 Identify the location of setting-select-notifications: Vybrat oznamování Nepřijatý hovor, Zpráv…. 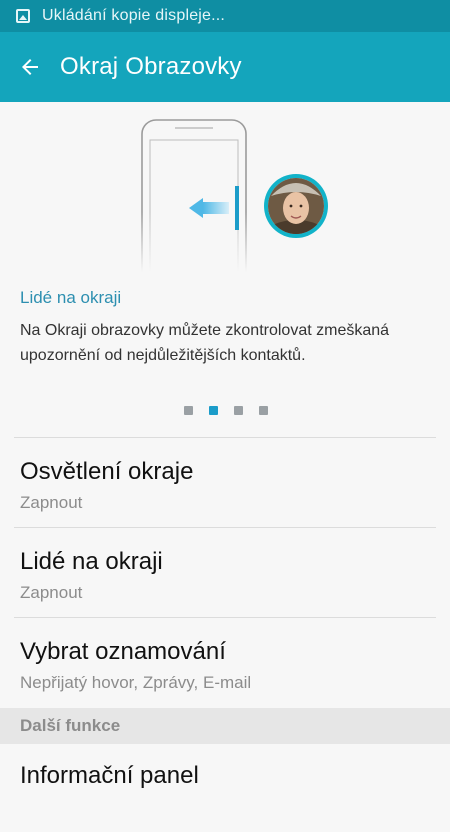
(225, 664).